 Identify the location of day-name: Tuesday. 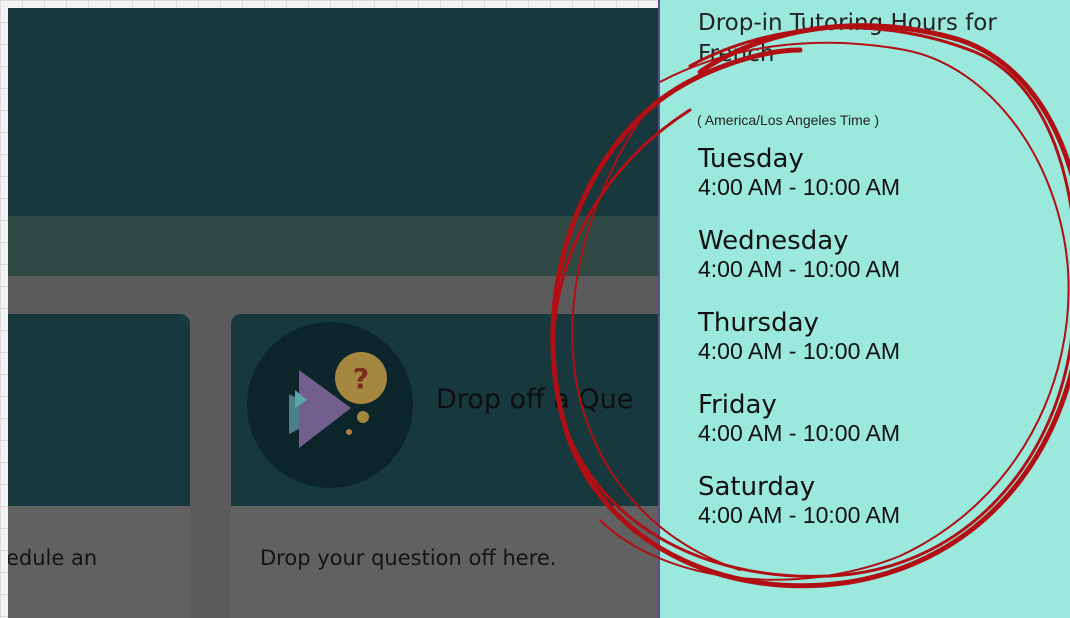
(751, 159).